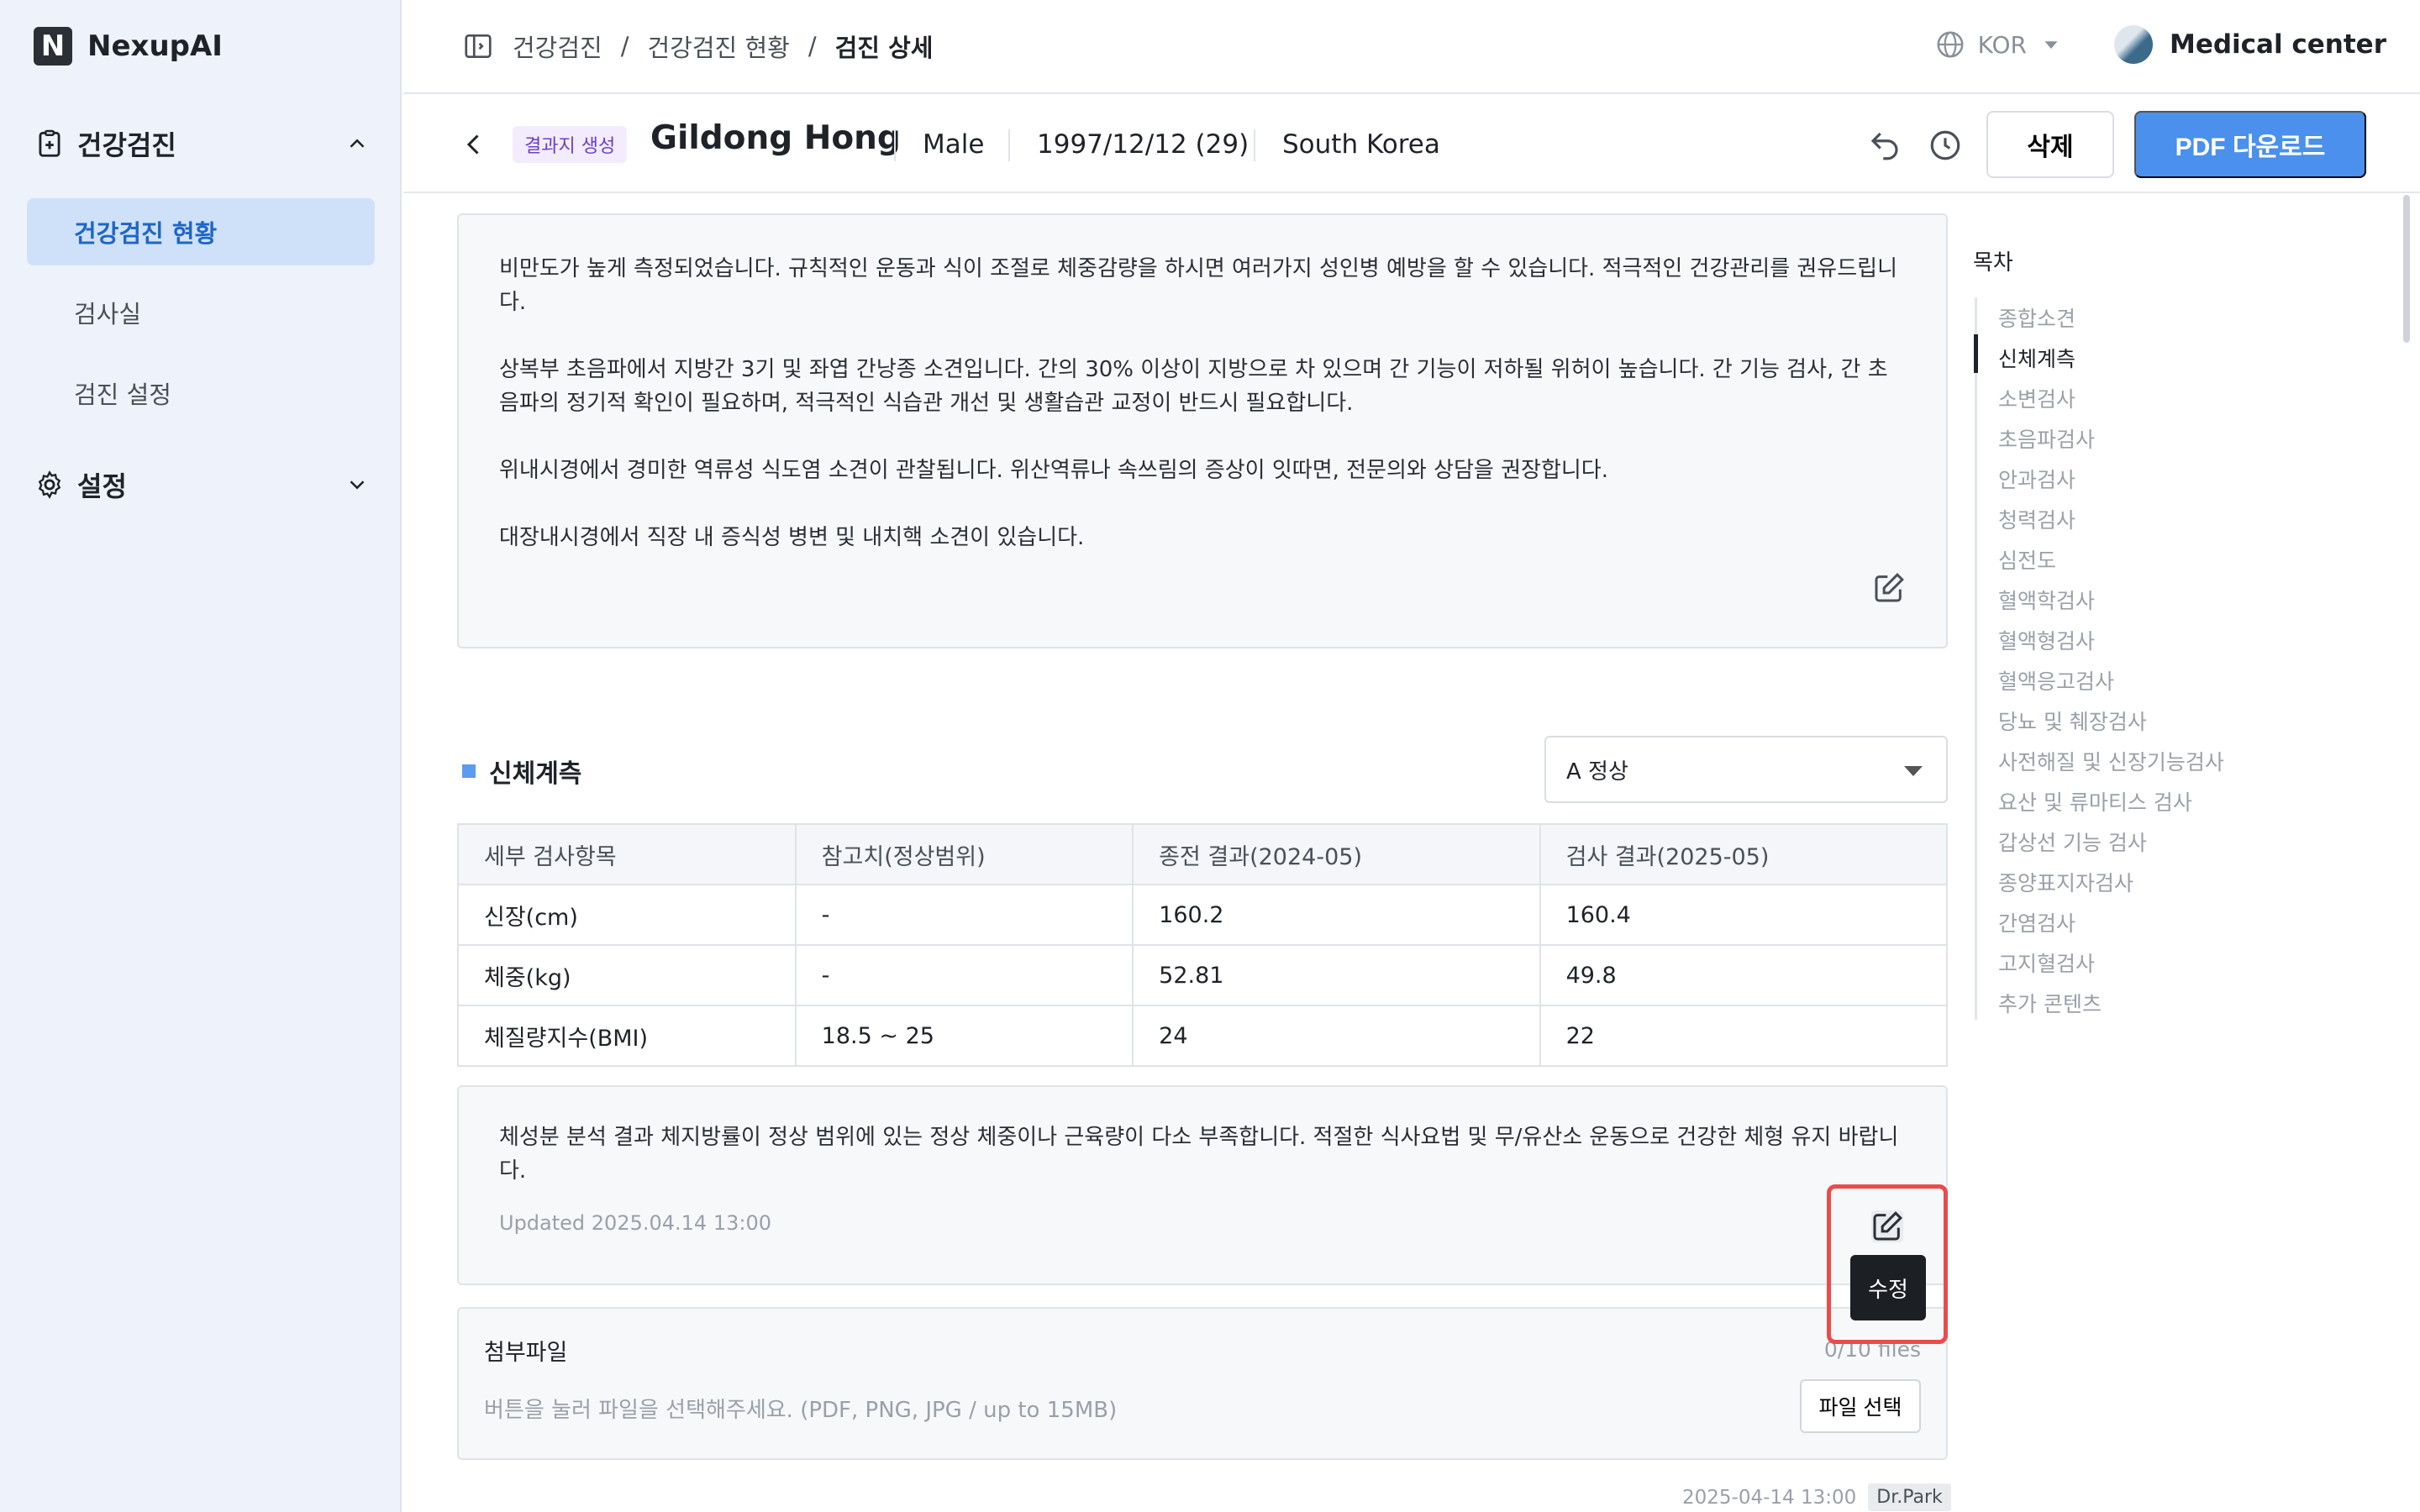  I want to click on delete-button: 삭제, so click(2050, 144).